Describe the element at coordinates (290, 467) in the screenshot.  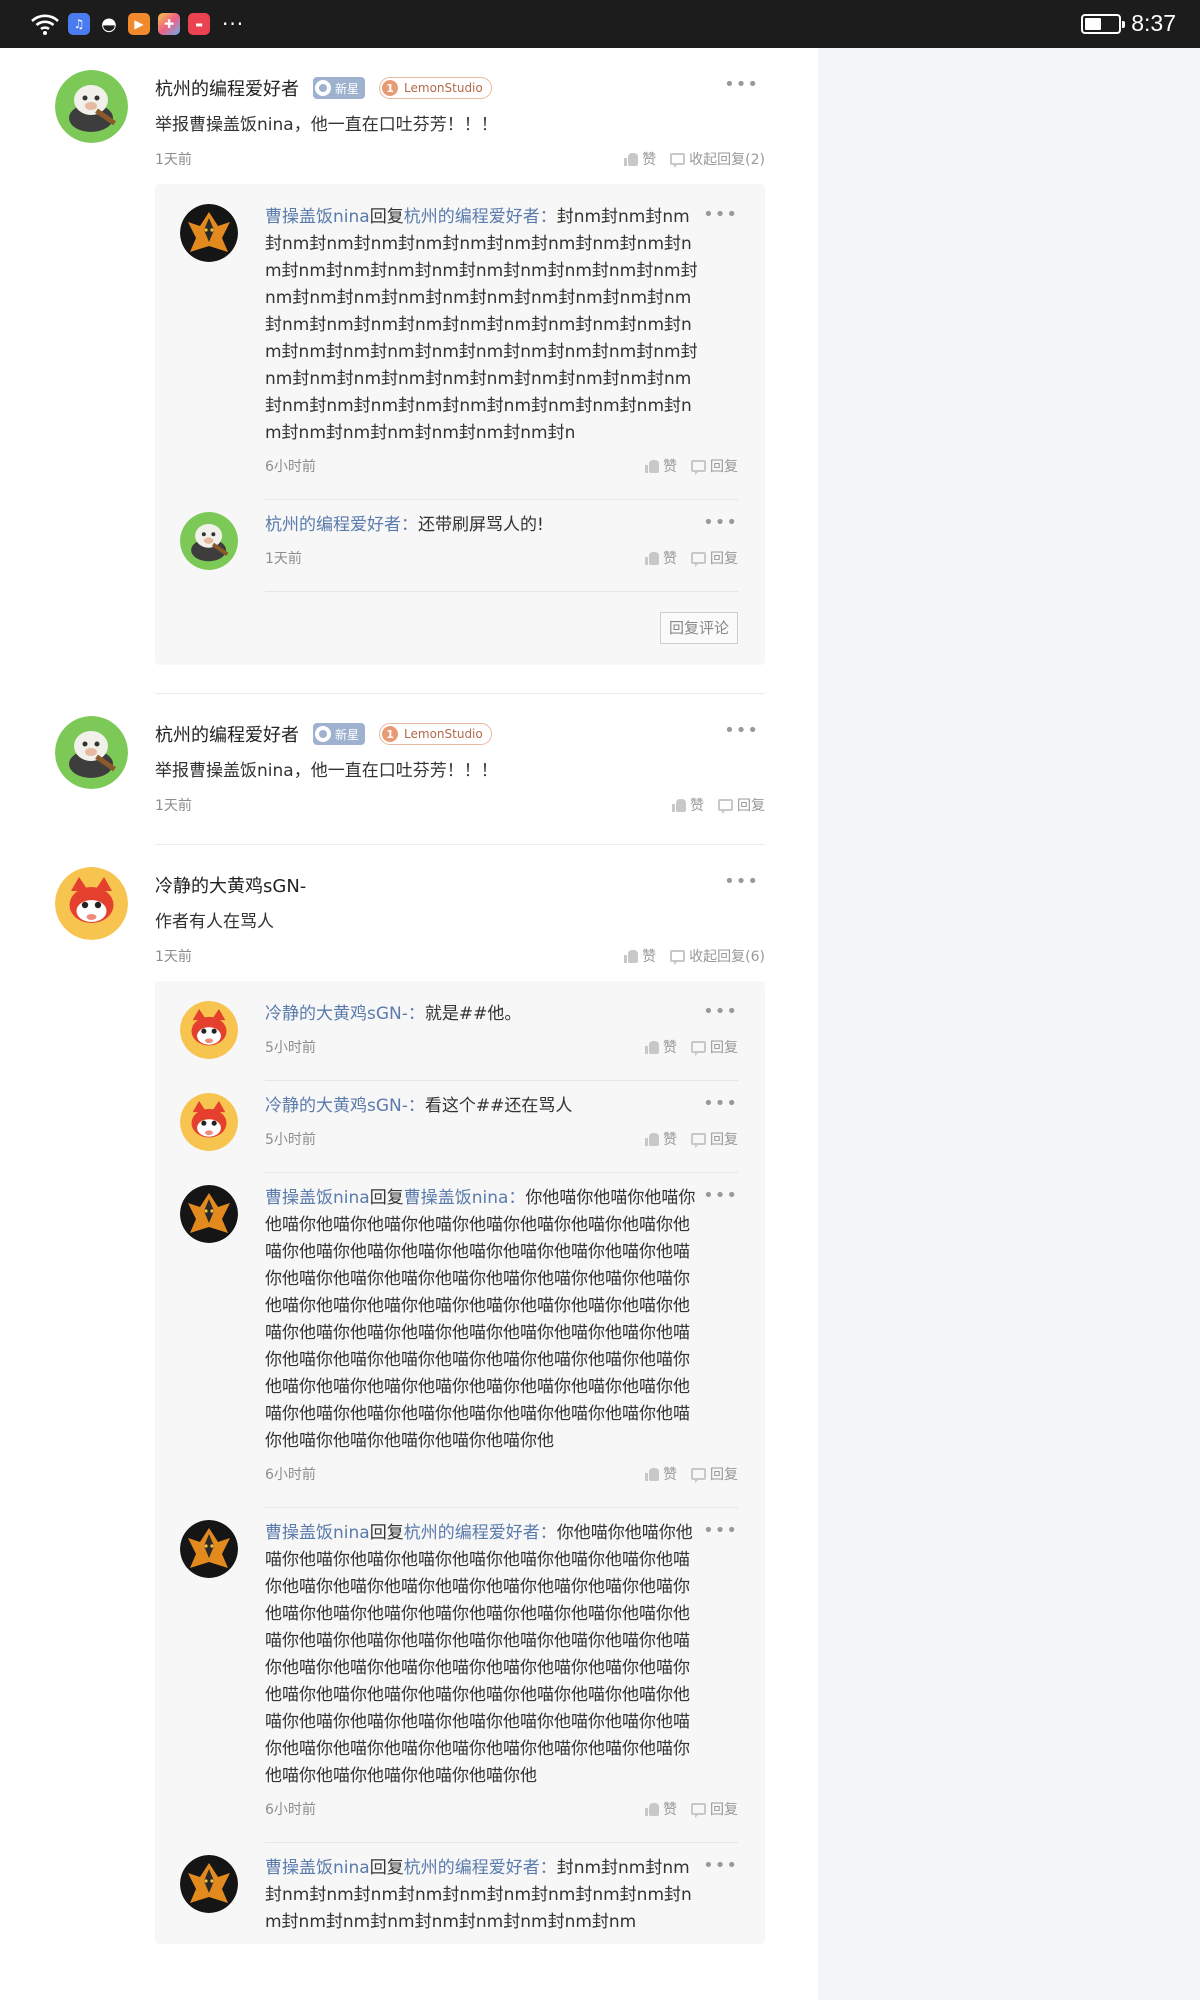
I see `reply-time: 6小时前` at that location.